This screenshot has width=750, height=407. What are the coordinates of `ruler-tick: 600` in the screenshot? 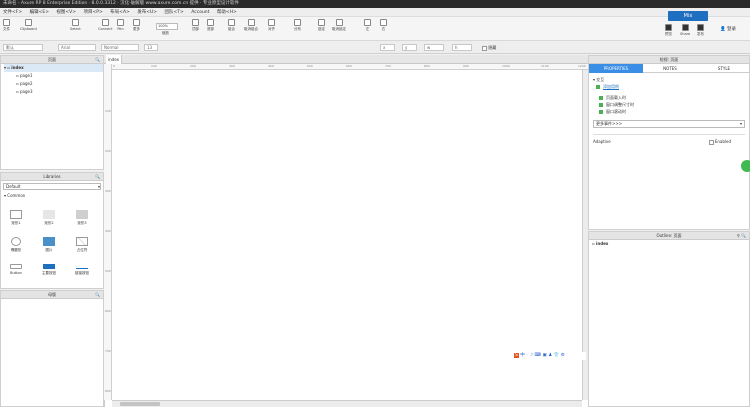 It's located at (108, 311).